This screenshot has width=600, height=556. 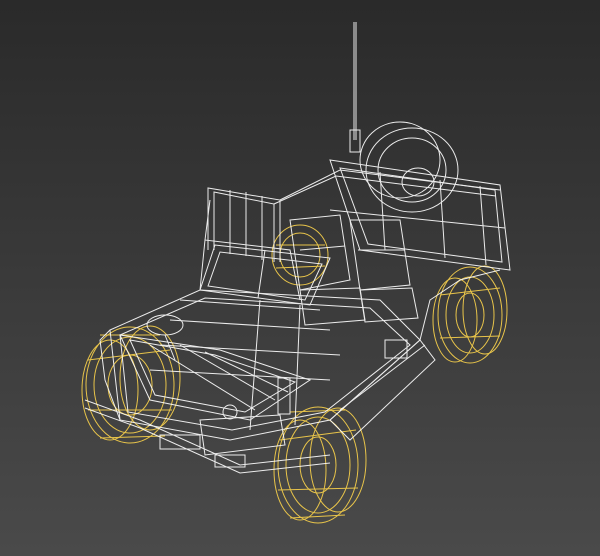 What do you see at coordinates (165, 337) in the screenshot?
I see `steering-wheel` at bounding box center [165, 337].